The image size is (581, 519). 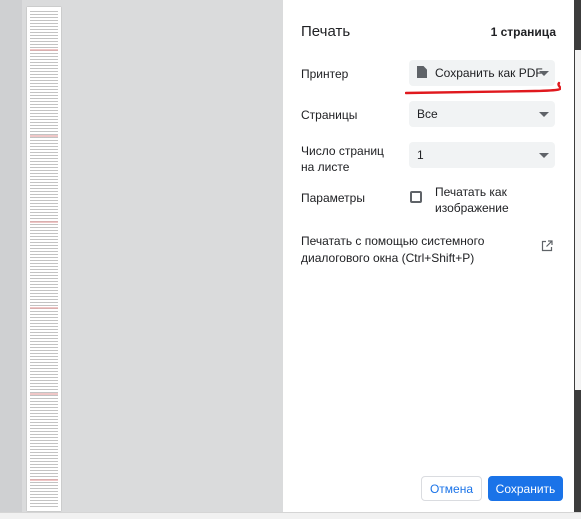 I want to click on red-annotation-underline, so click(x=483, y=88).